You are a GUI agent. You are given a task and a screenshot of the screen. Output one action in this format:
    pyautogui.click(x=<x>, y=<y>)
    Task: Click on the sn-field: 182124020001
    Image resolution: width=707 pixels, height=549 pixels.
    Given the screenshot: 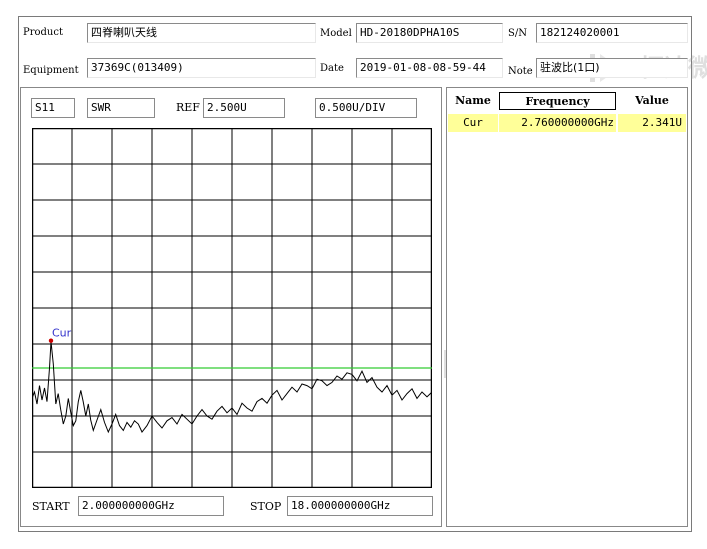 What is the action you would take?
    pyautogui.click(x=612, y=33)
    